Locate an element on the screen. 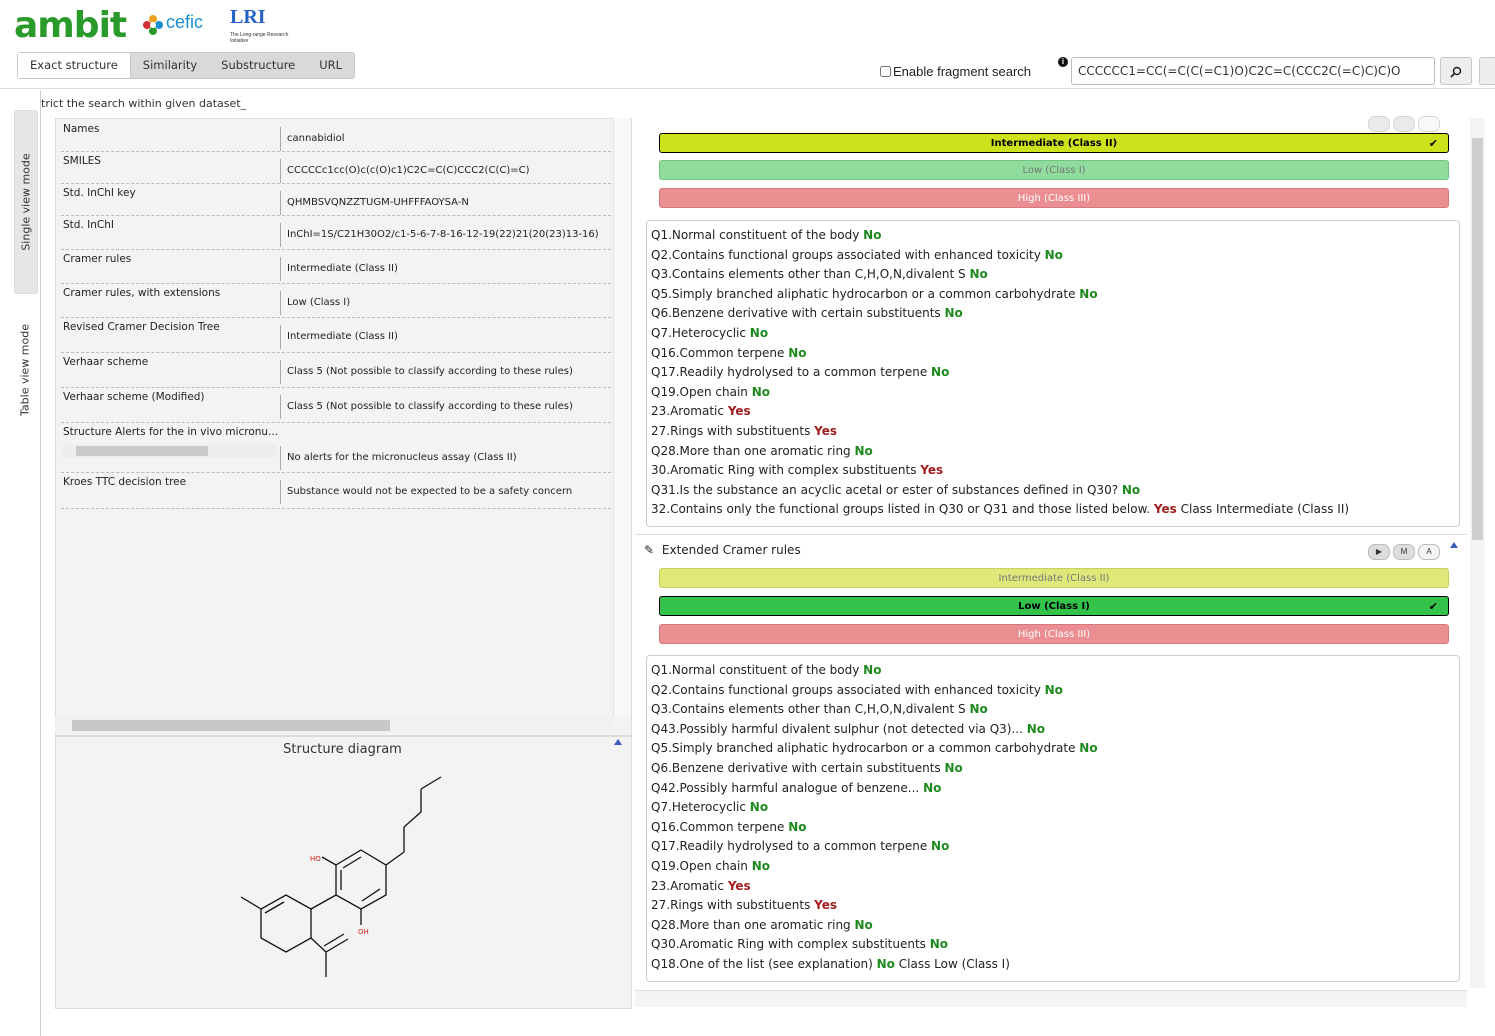 This screenshot has width=1495, height=1036. m-button is located at coordinates (1404, 124).